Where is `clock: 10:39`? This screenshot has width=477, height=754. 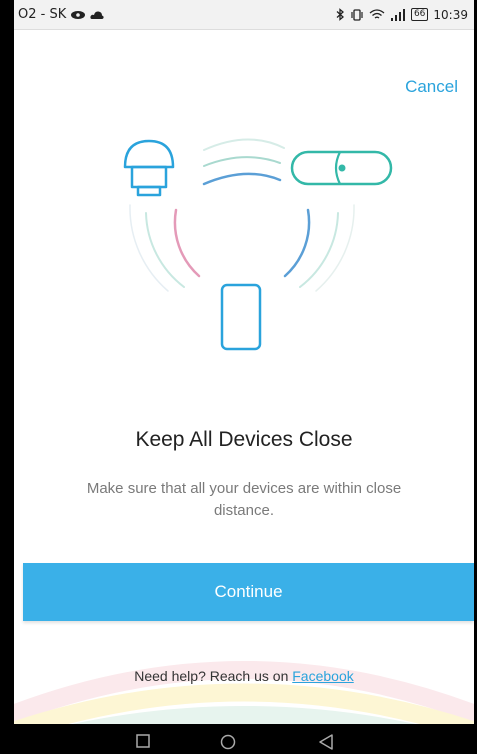 clock: 10:39 is located at coordinates (450, 14).